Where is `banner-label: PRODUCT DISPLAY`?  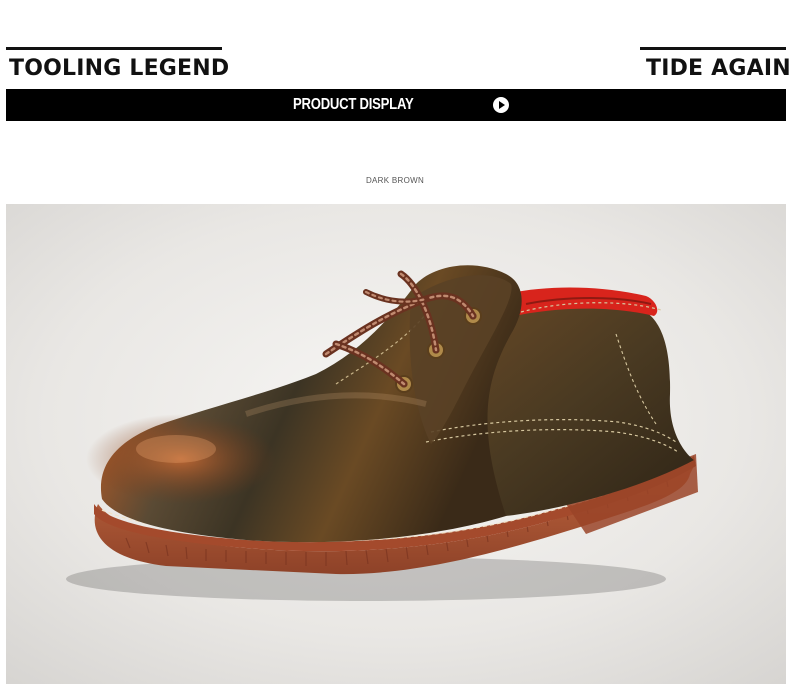 banner-label: PRODUCT DISPLAY is located at coordinates (353, 104).